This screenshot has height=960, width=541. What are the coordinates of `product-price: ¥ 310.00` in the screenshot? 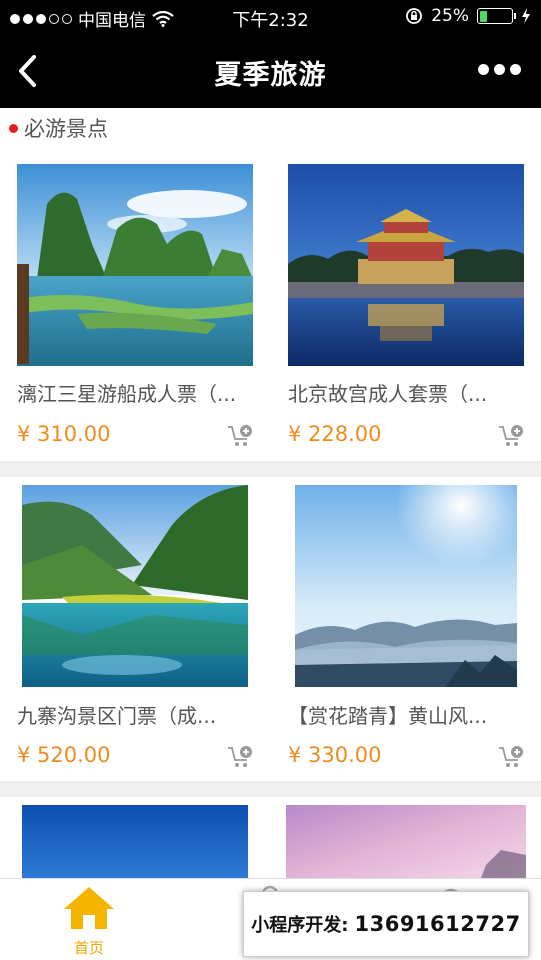 It's located at (64, 434).